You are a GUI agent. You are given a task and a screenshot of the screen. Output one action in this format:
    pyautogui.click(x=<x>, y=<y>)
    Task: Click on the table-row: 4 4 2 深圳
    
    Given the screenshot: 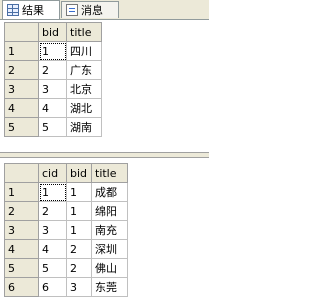 What is the action you would take?
    pyautogui.click(x=66, y=249)
    